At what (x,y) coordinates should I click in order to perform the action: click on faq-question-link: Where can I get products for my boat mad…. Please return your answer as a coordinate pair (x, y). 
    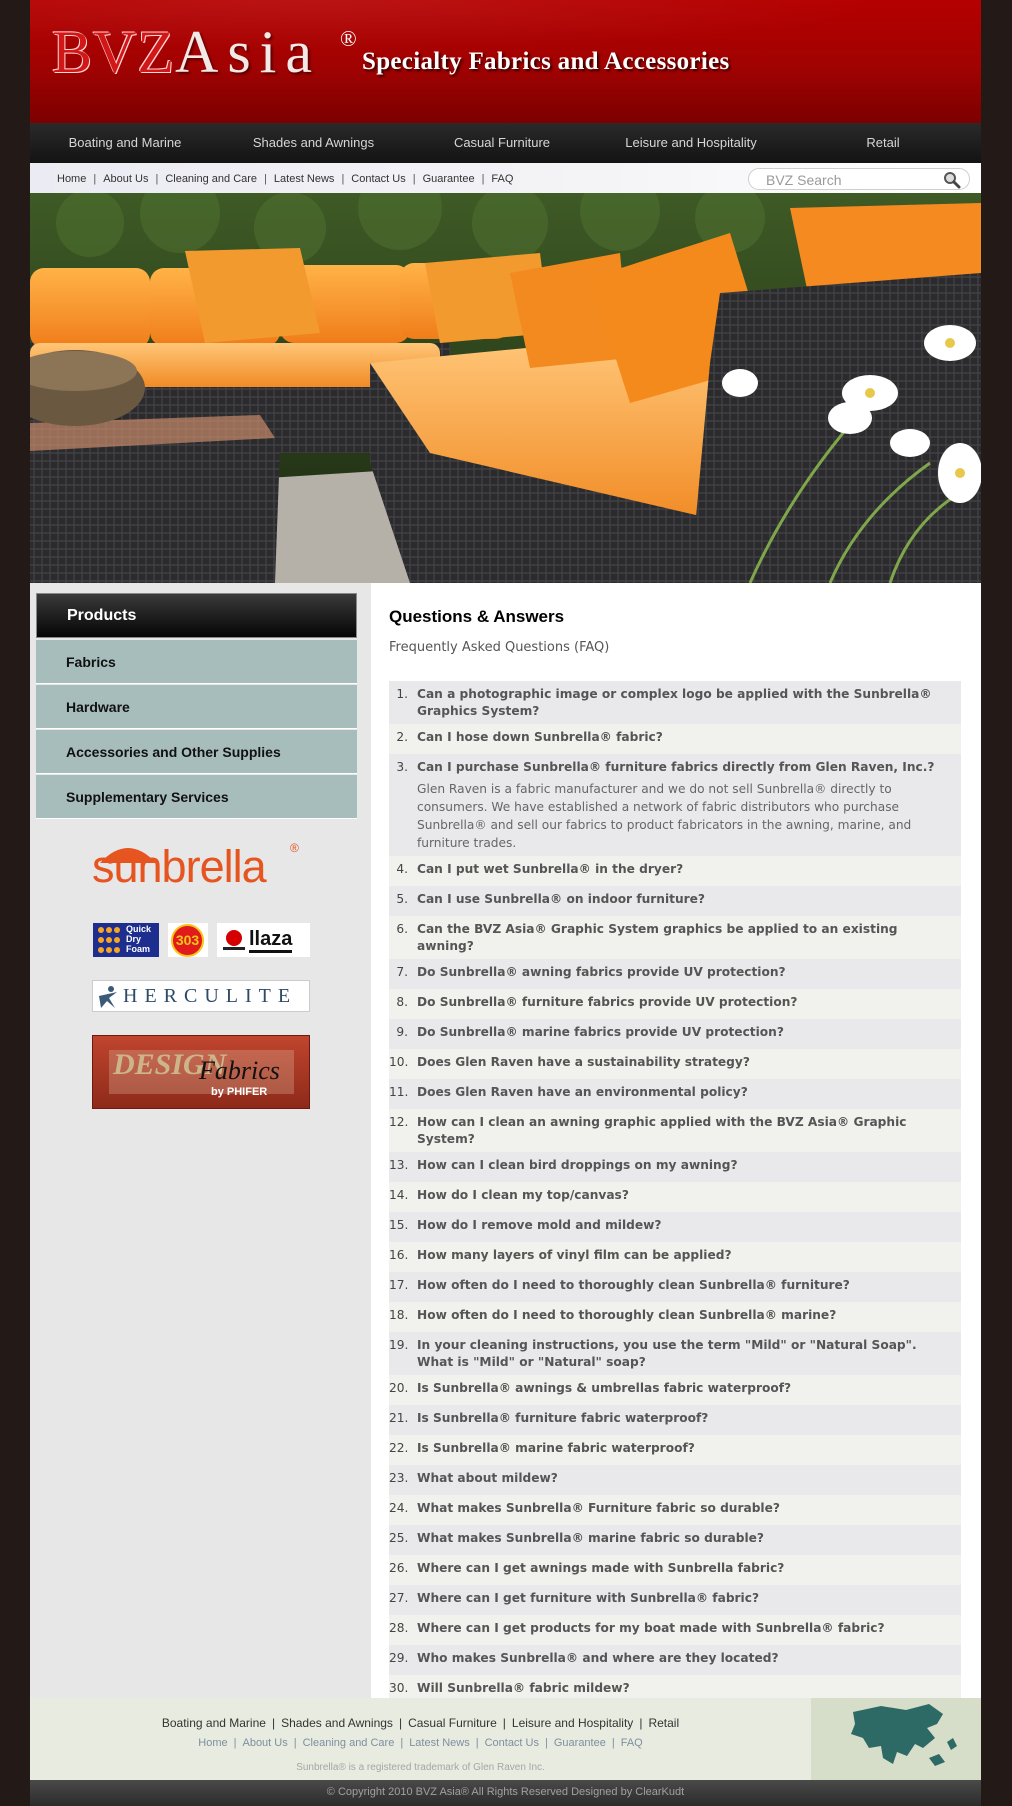
    Looking at the image, I should click on (684, 1628).